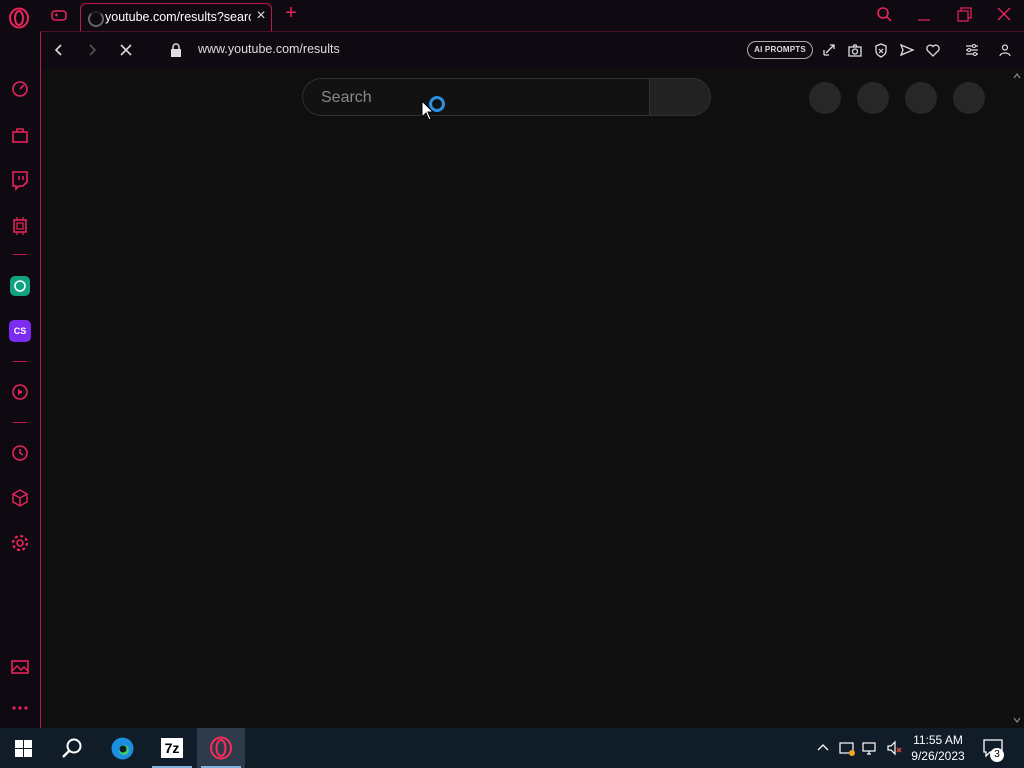 The height and width of the screenshot is (768, 1024). Describe the element at coordinates (59, 50) in the screenshot. I see `back-icon` at that location.